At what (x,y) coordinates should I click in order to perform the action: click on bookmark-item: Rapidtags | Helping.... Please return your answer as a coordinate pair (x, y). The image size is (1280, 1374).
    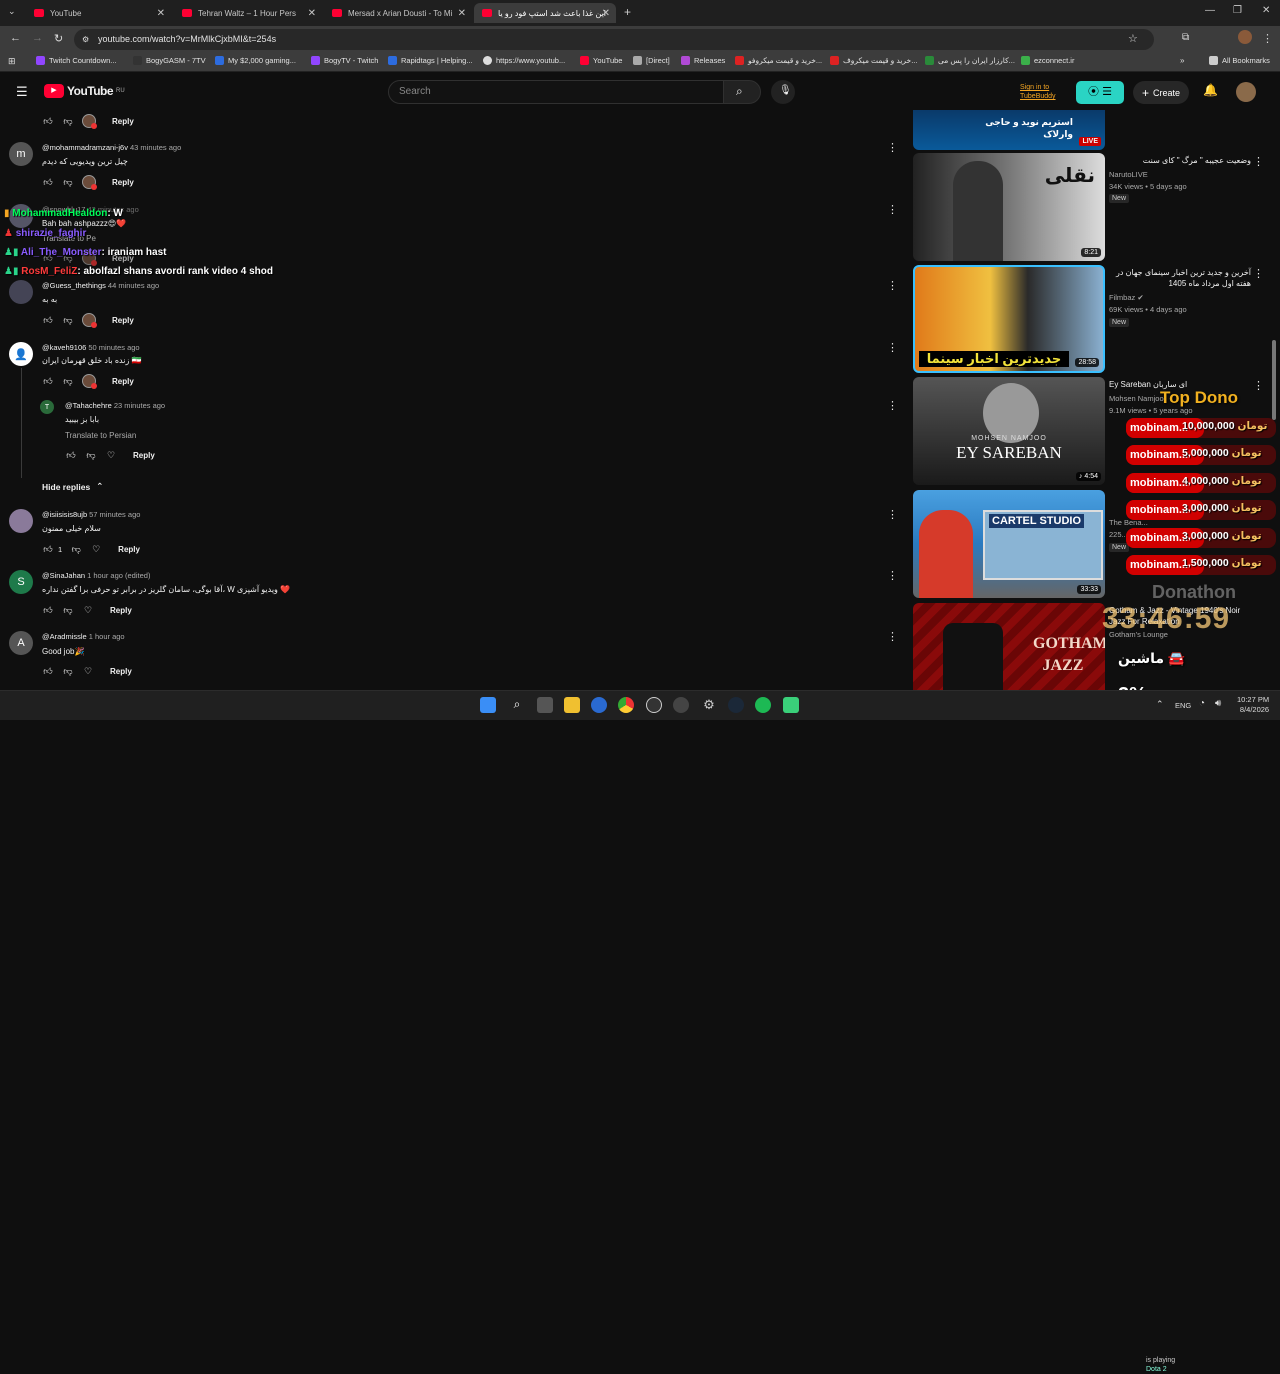
    Looking at the image, I should click on (430, 60).